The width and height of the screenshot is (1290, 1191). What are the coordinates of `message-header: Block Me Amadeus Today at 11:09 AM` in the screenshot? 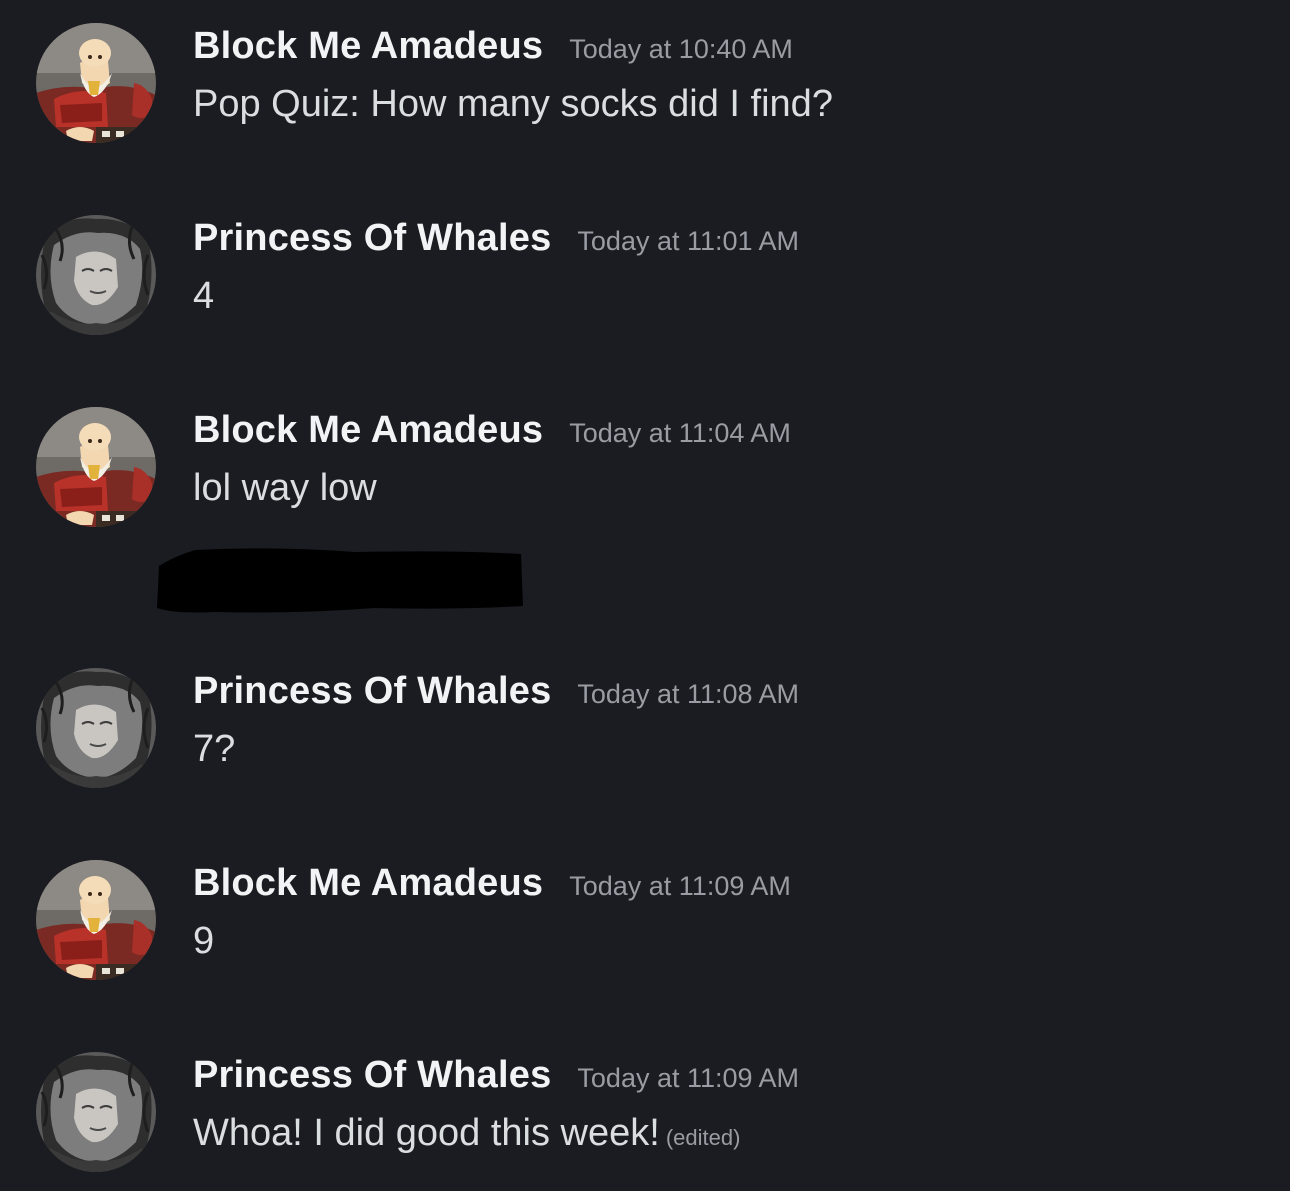 It's located at (492, 883).